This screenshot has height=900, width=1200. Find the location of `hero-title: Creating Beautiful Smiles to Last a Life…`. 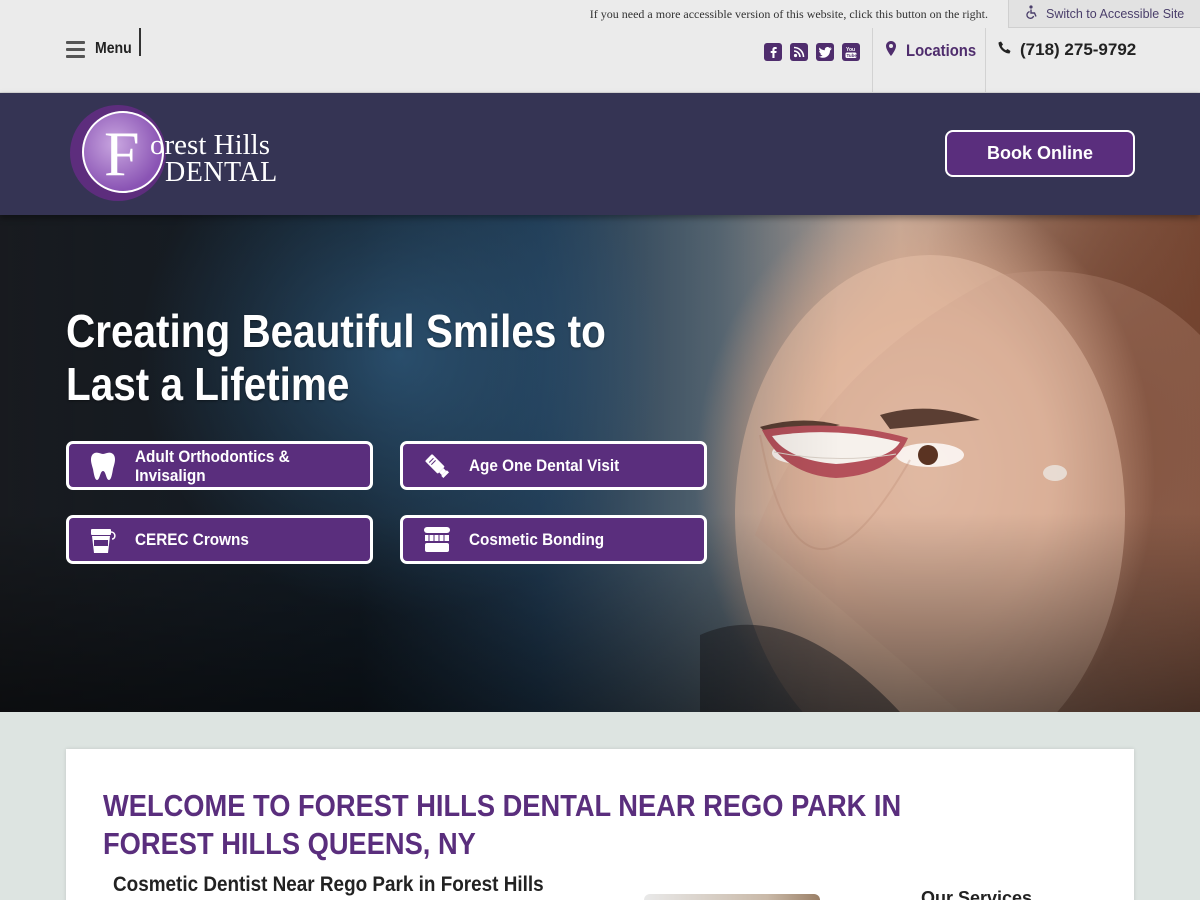

hero-title: Creating Beautiful Smiles to Last a Life… is located at coordinates (336, 357).